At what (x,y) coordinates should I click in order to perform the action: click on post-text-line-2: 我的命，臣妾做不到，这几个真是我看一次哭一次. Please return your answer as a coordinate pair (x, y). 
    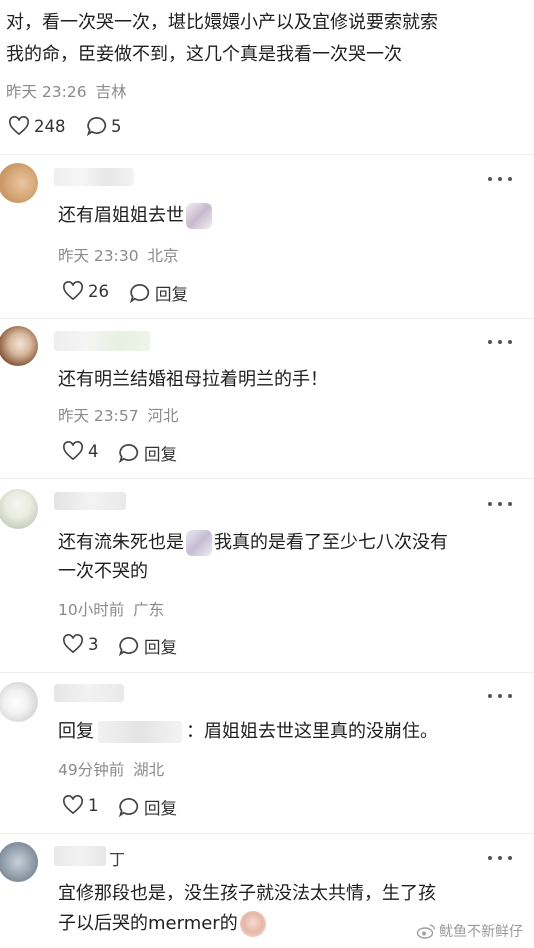
    Looking at the image, I should click on (204, 54).